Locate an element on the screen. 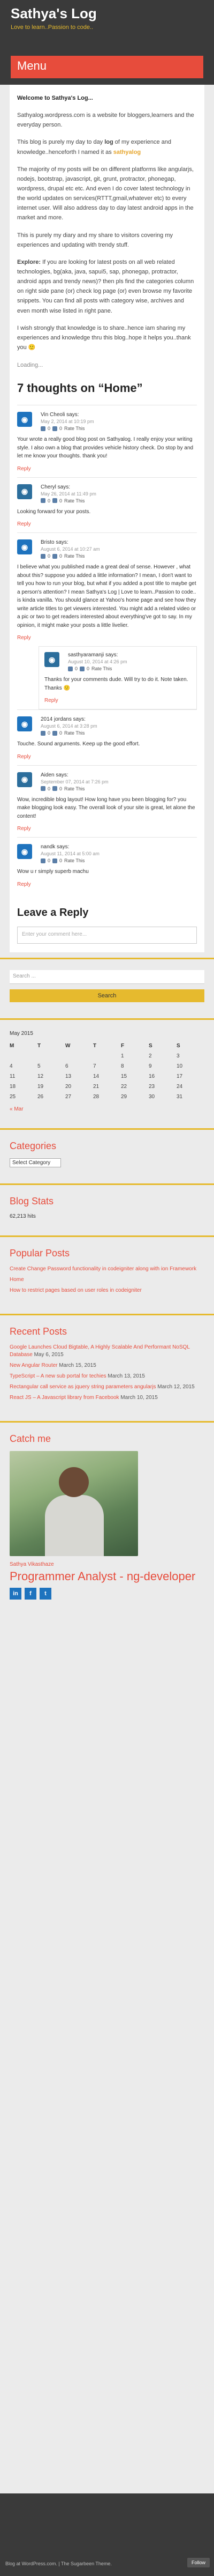 The height and width of the screenshot is (2576, 214). calendar-caption: May 2015 is located at coordinates (21, 1033).